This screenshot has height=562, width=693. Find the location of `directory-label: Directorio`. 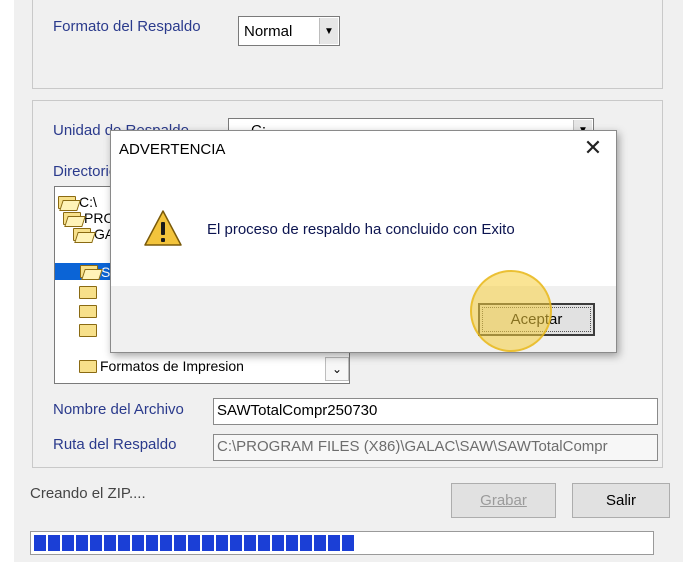

directory-label: Directorio is located at coordinates (85, 171).